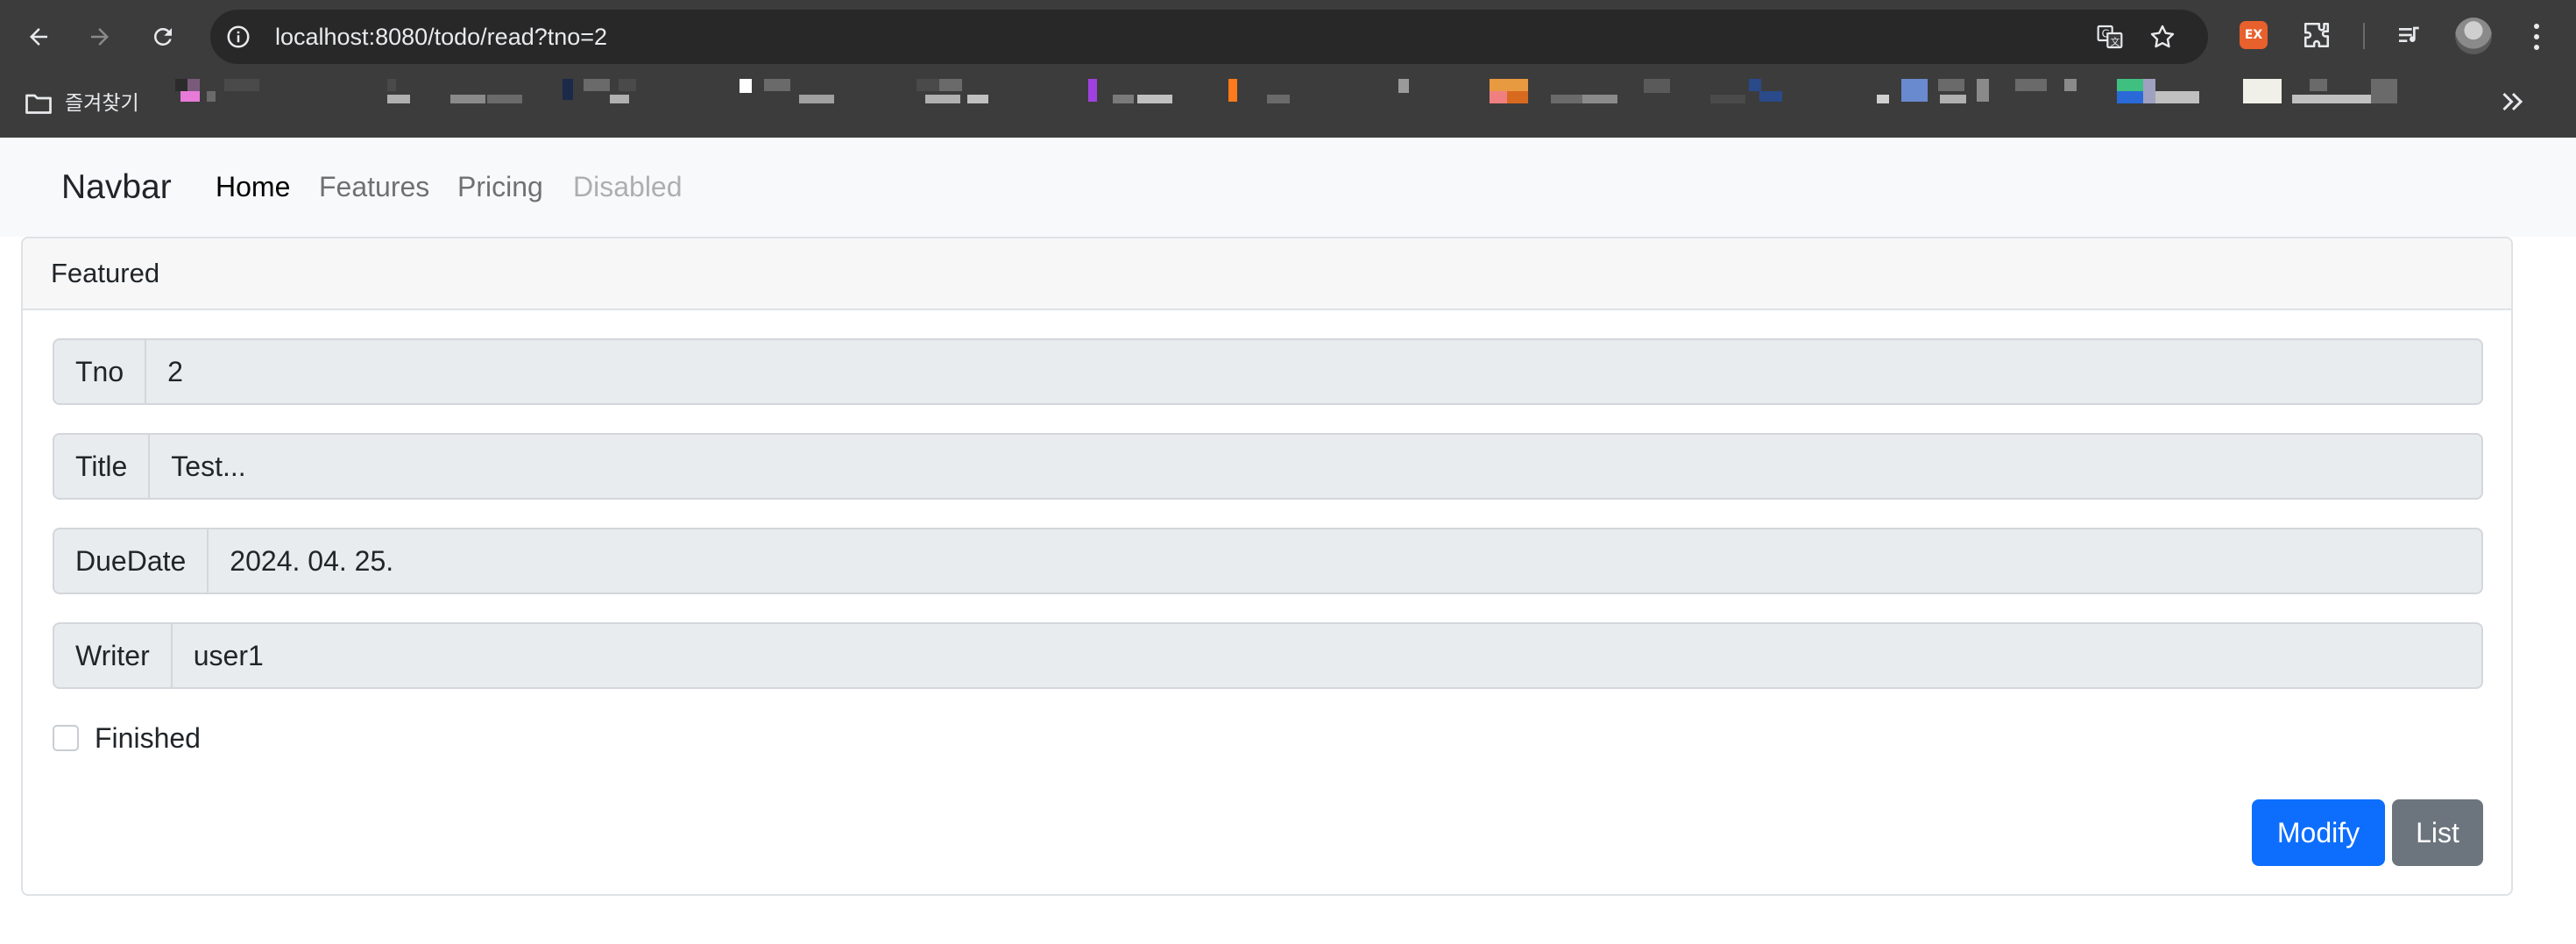  Describe the element at coordinates (66, 738) in the screenshot. I see `finished-checkbox` at that location.